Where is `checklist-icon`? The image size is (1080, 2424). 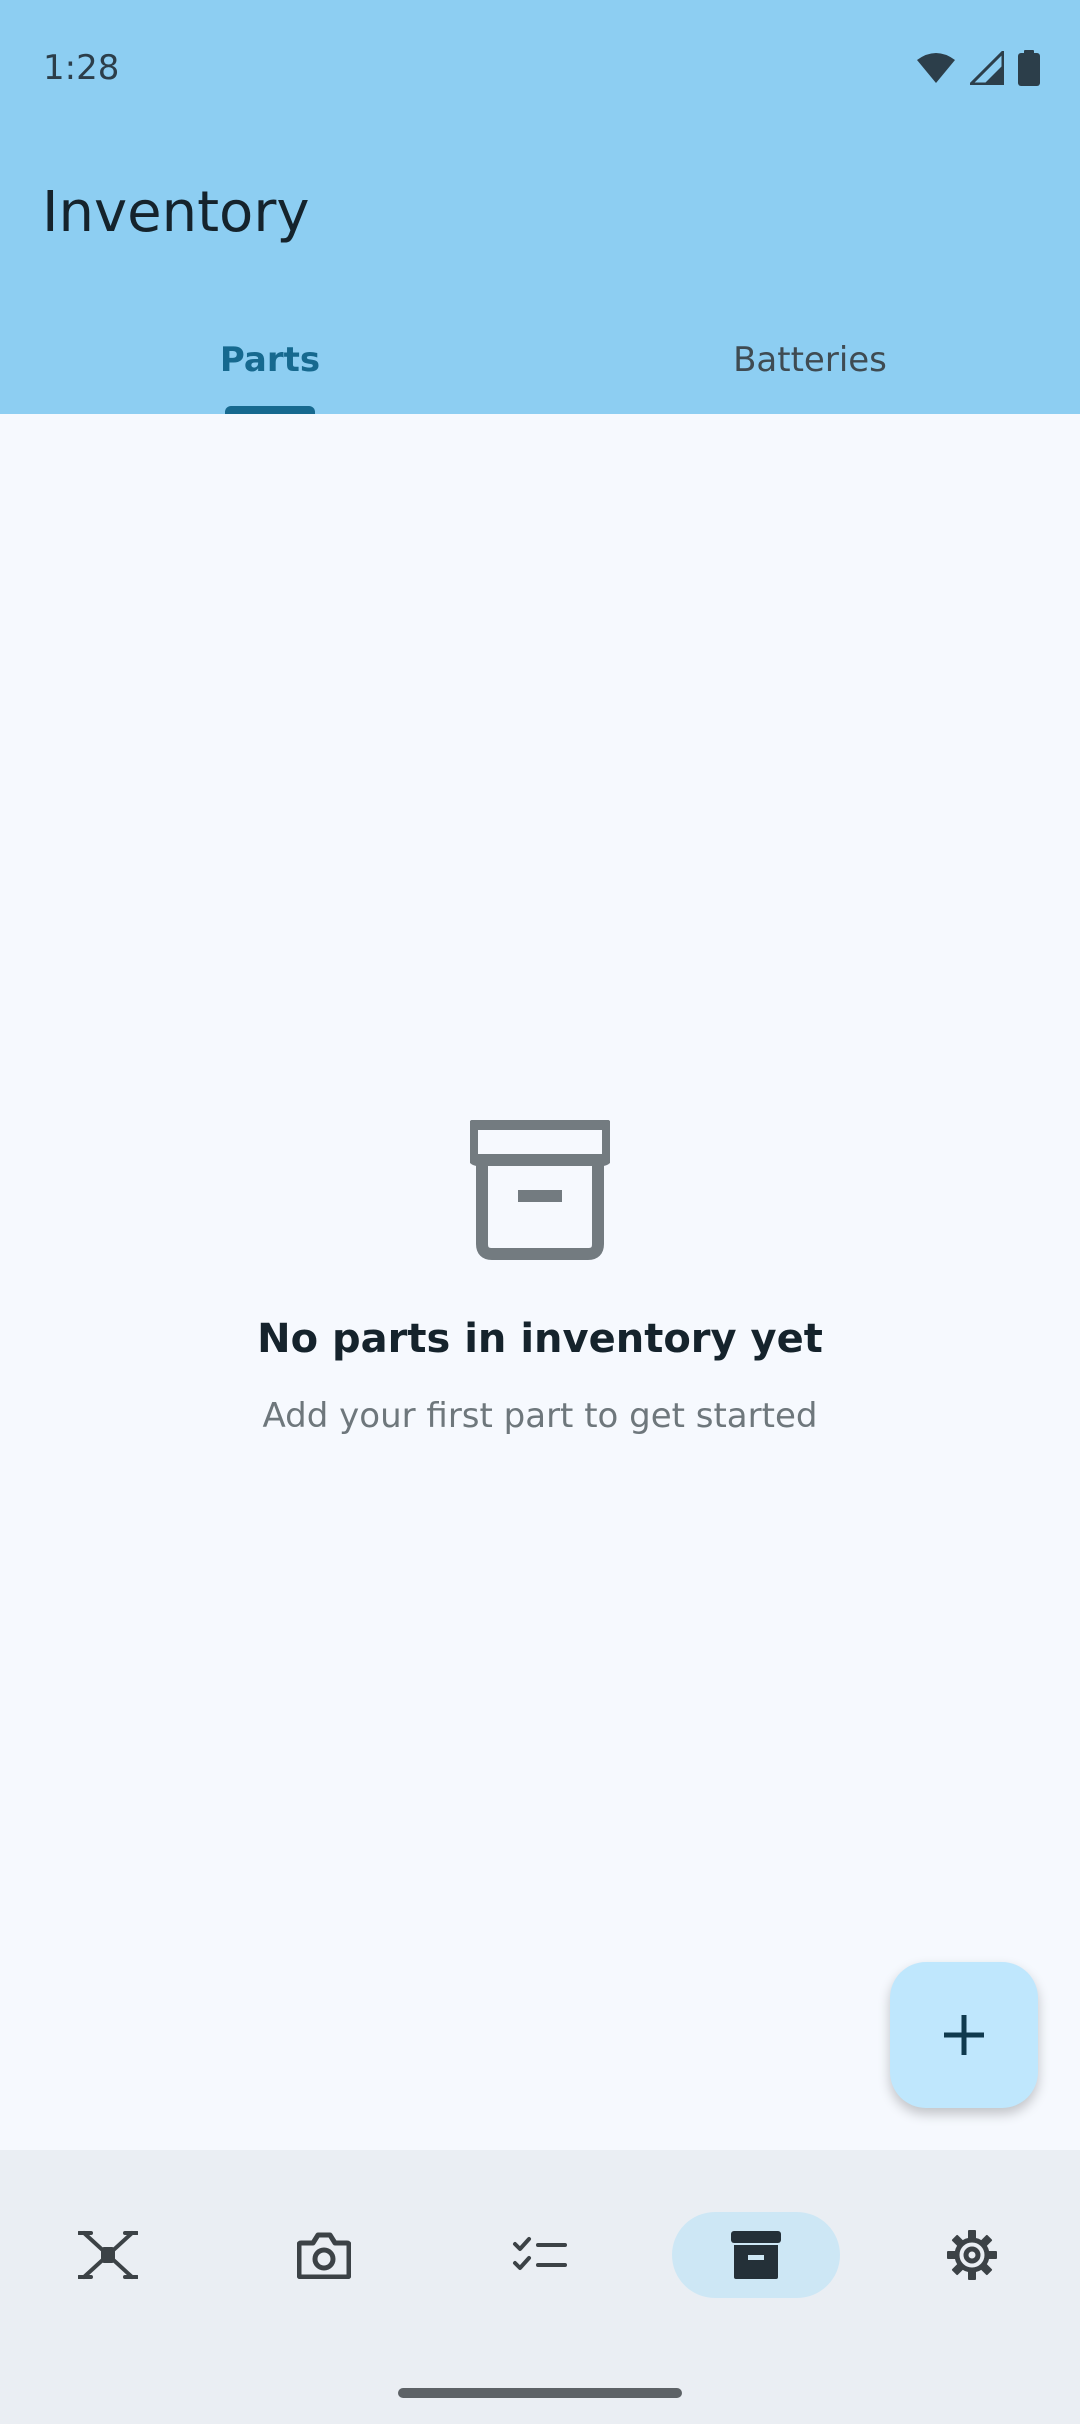
checklist-icon is located at coordinates (540, 2253).